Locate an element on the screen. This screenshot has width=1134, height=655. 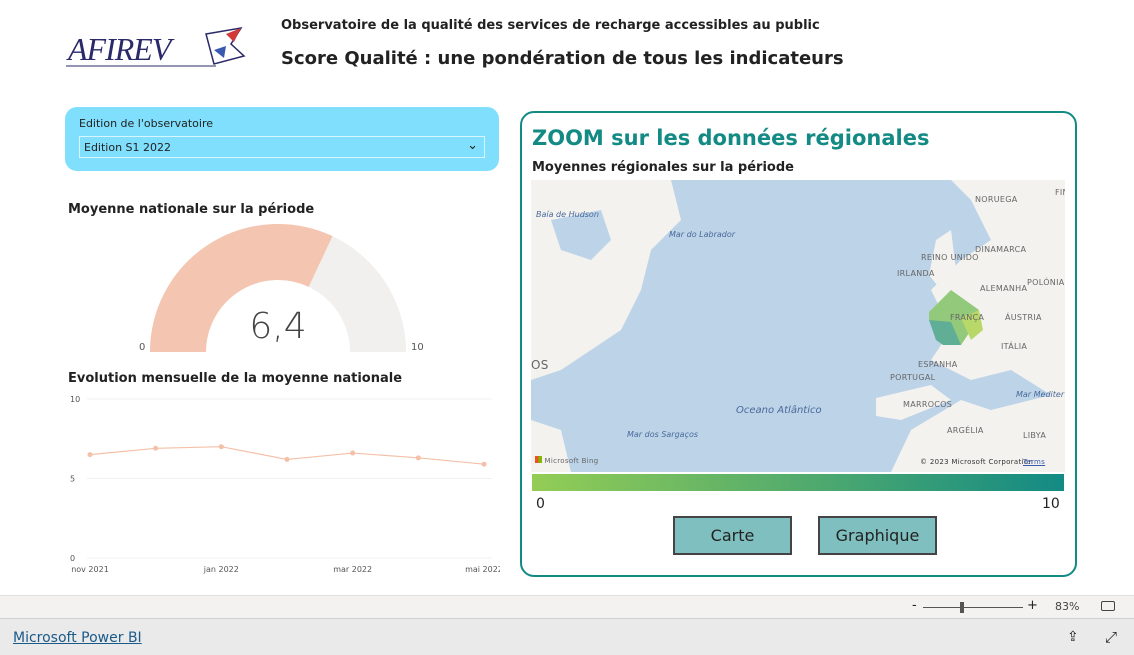
zoom-slider-thumb is located at coordinates (962, 607).